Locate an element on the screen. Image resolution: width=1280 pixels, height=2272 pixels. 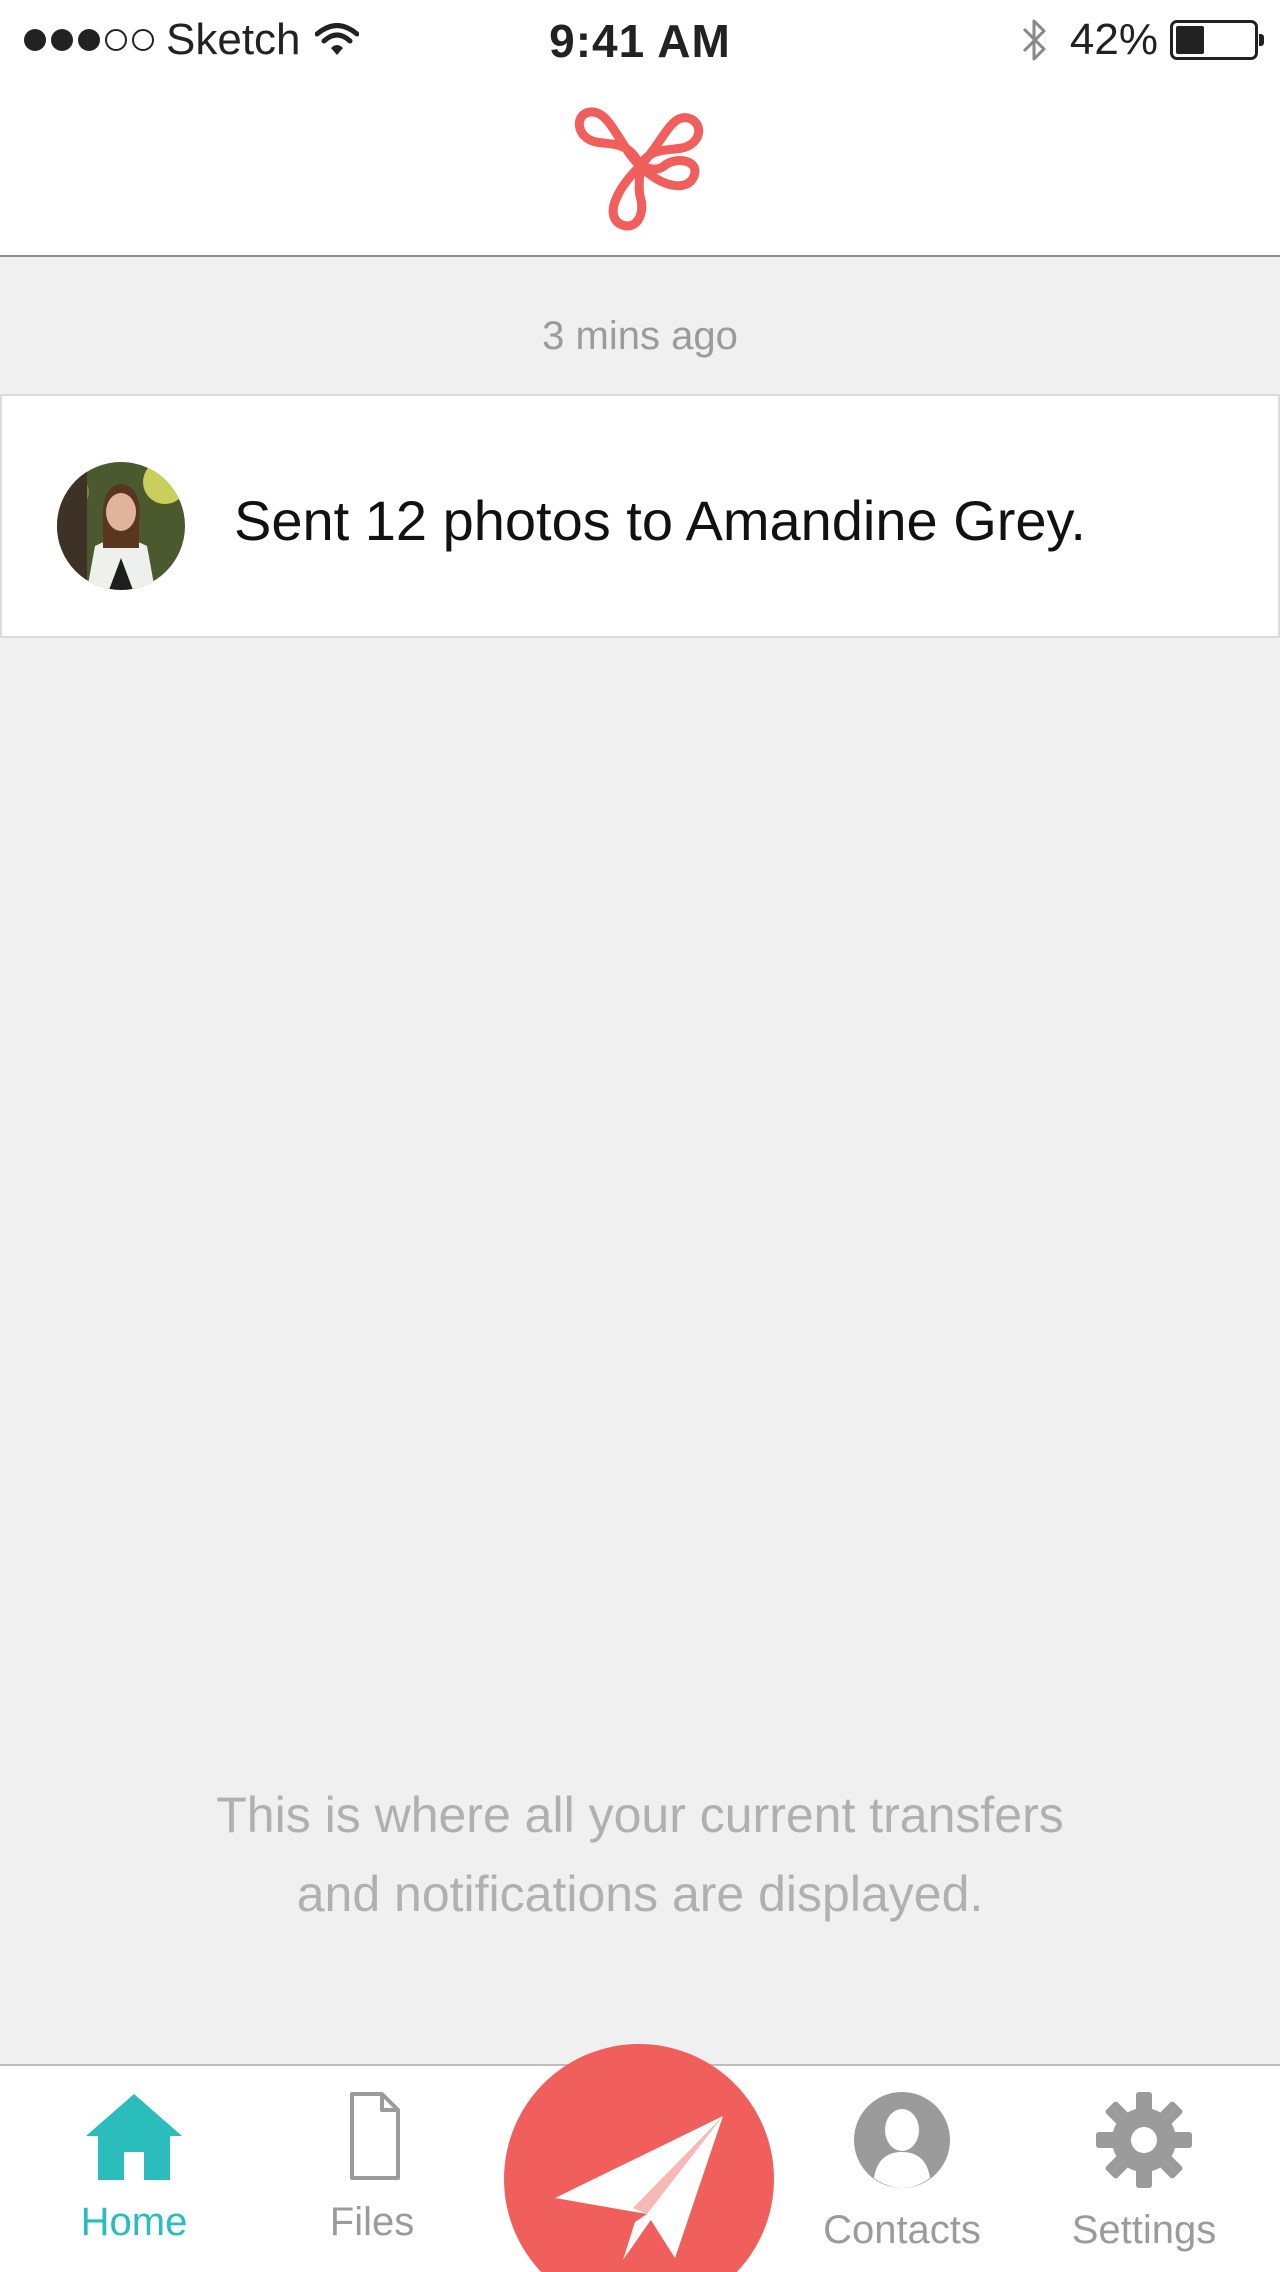
tab-files: Files is located at coordinates (372, 2180).